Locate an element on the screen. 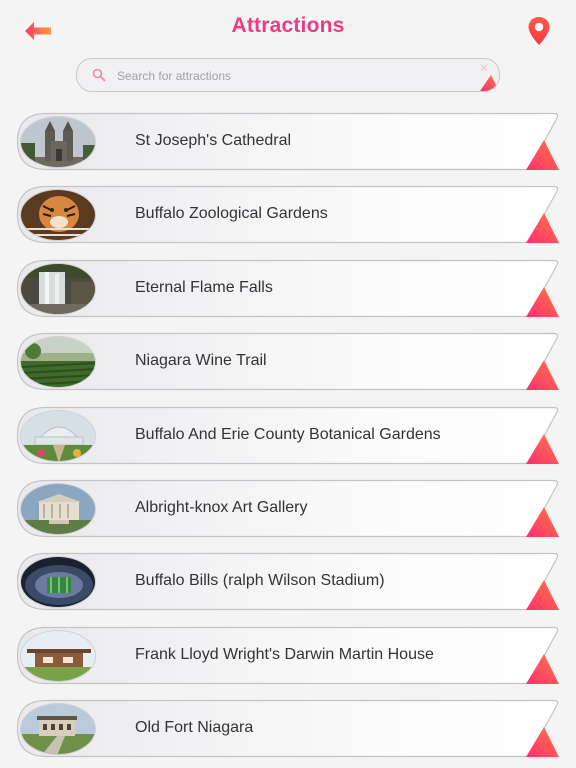 Image resolution: width=576 pixels, height=768 pixels. map-button is located at coordinates (539, 31).